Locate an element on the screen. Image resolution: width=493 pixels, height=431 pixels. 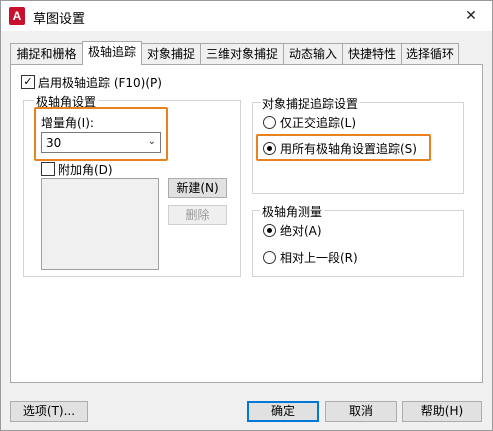
polar-angle-measurement-group is located at coordinates (358, 243).